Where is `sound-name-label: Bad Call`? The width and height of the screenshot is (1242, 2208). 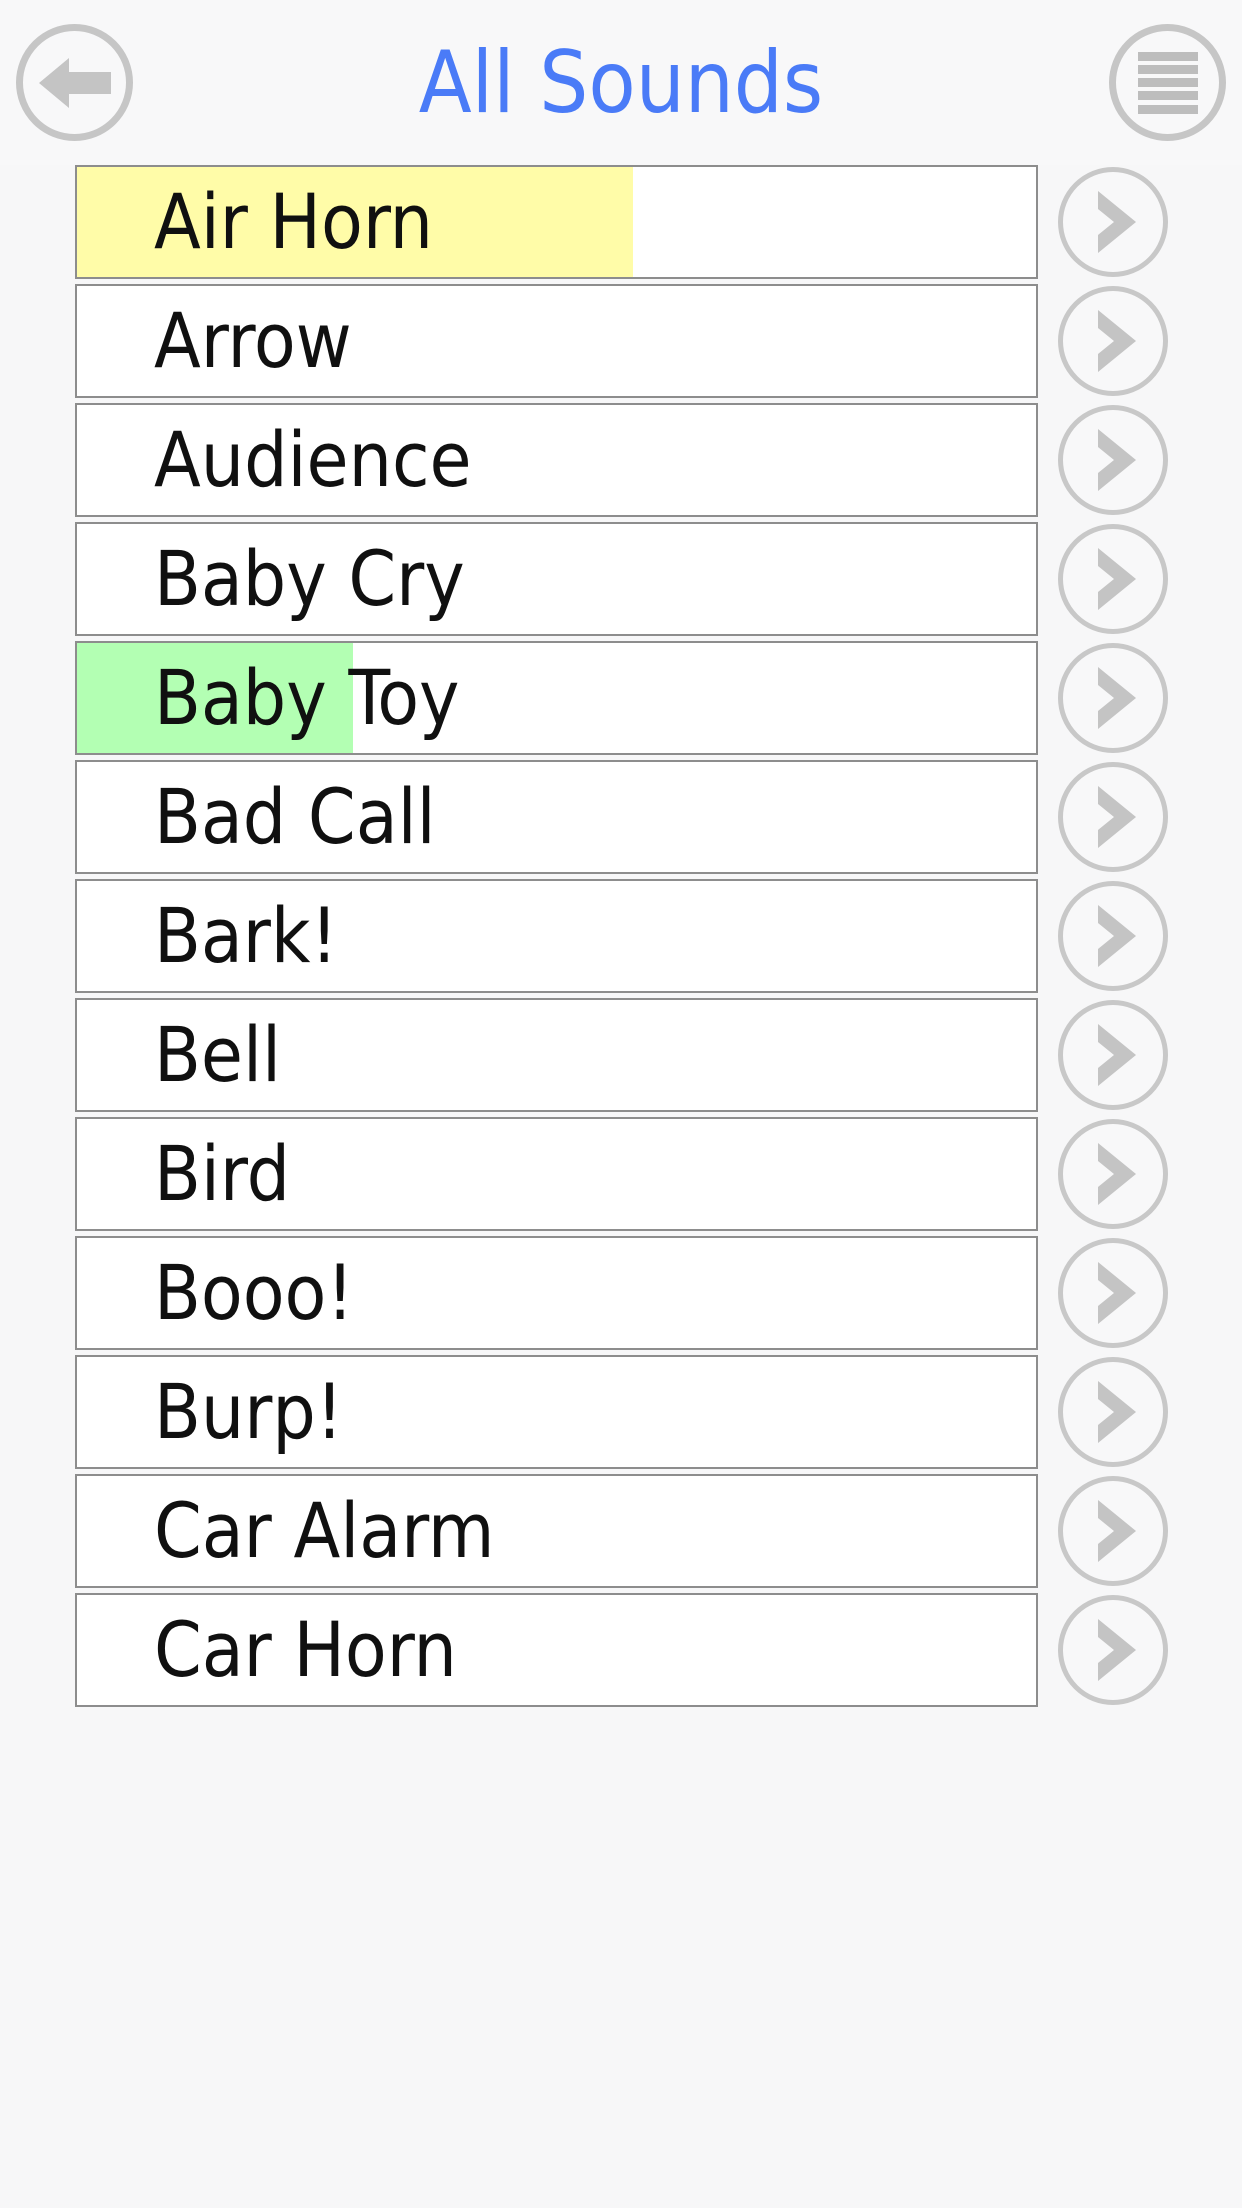 sound-name-label: Bad Call is located at coordinates (295, 816).